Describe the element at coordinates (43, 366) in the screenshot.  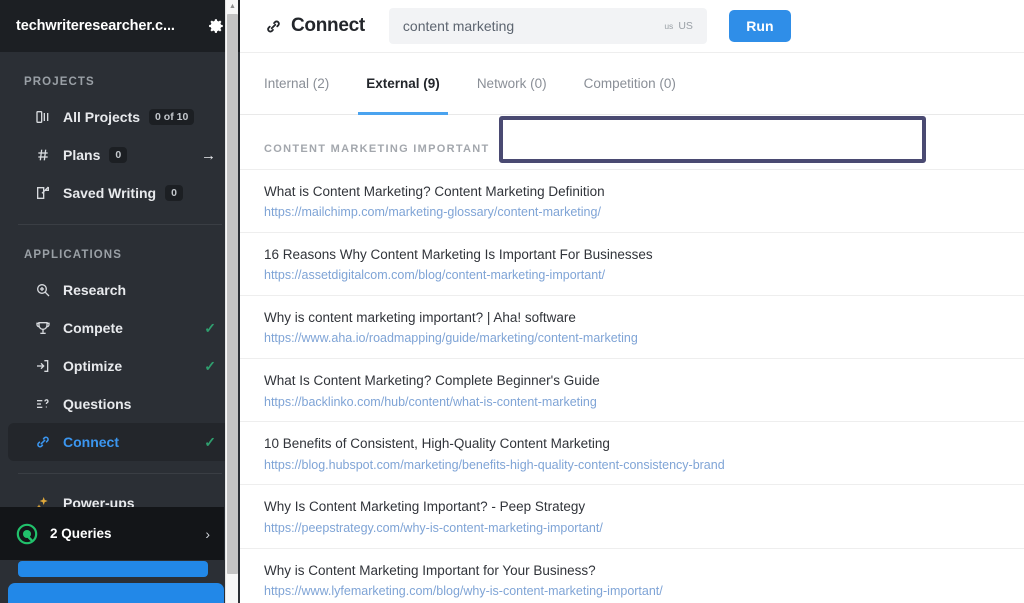
I see `login-arrow-icon` at that location.